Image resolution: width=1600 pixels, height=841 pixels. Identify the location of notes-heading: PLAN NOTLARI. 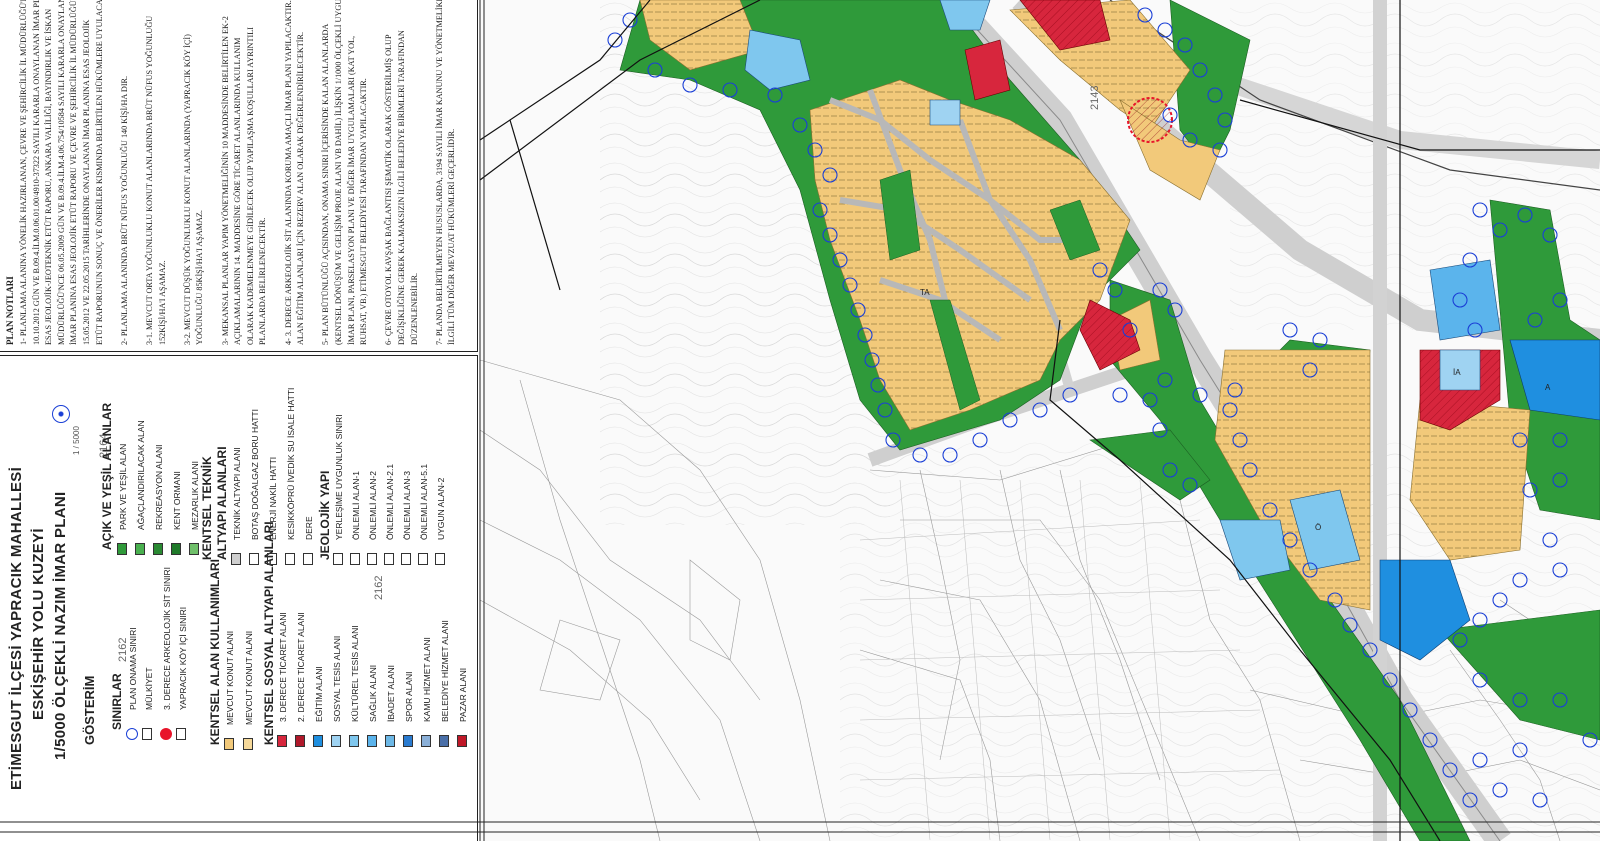
(10, 310).